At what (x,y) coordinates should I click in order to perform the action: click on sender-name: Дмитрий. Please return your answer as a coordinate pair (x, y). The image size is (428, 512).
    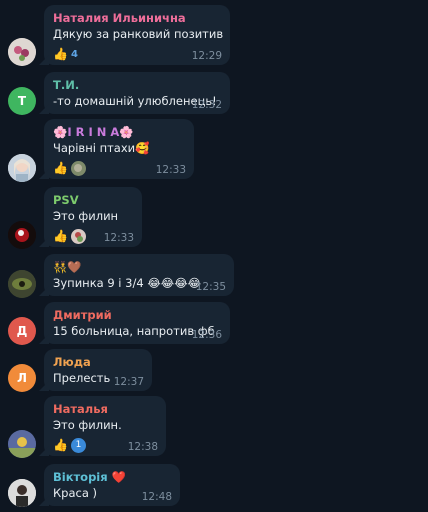
    Looking at the image, I should click on (137, 315).